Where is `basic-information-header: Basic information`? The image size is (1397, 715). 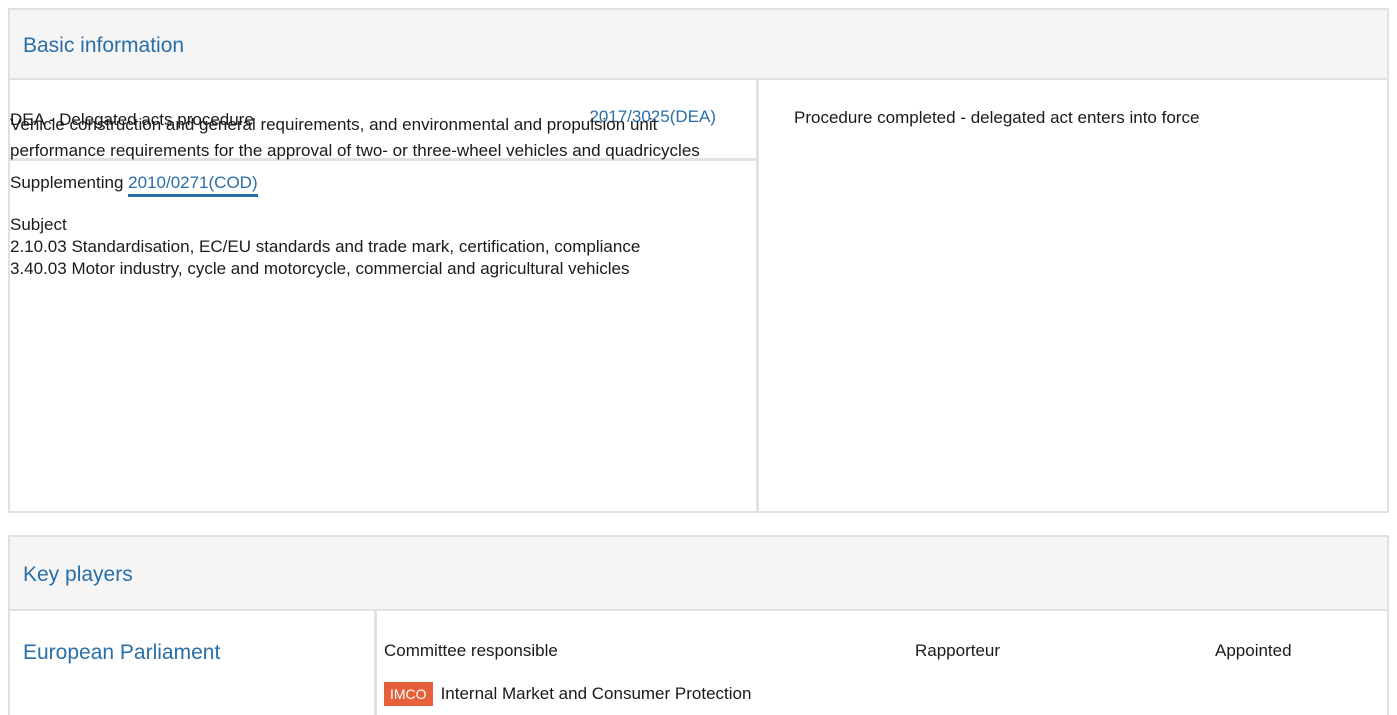
basic-information-header: Basic information is located at coordinates (698, 45).